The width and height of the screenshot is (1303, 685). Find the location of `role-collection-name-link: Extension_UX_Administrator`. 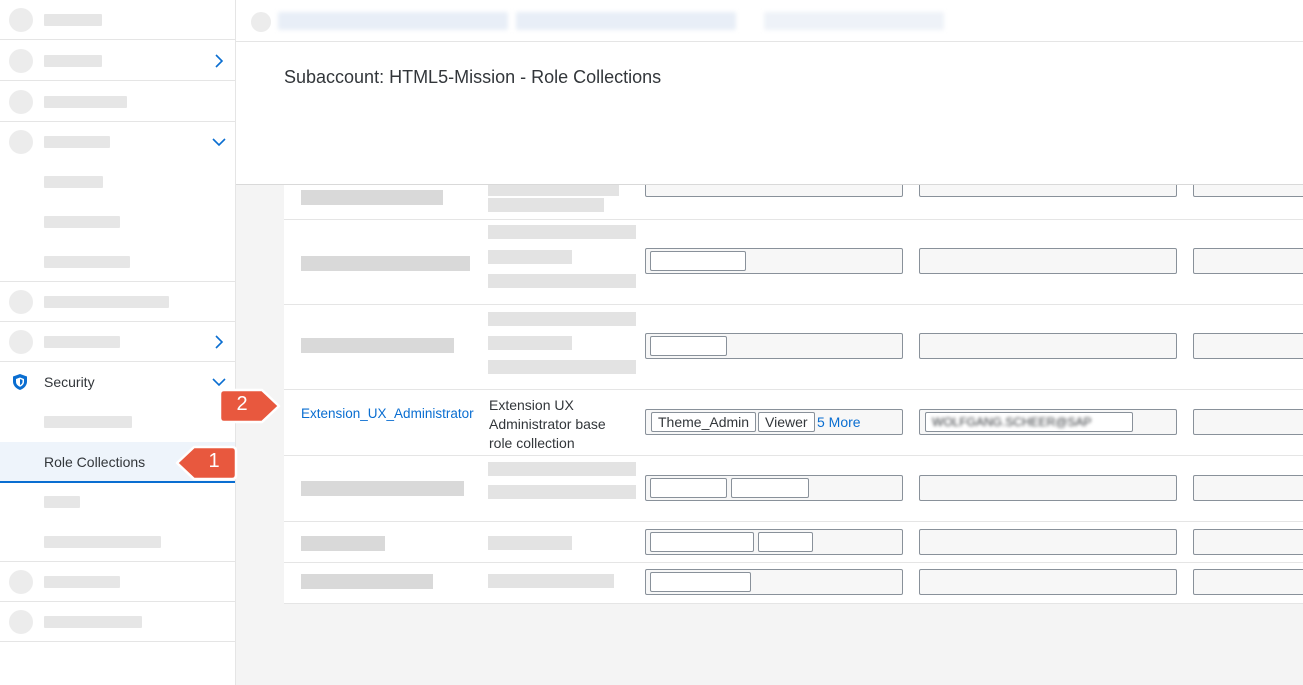

role-collection-name-link: Extension_UX_Administrator is located at coordinates (389, 413).